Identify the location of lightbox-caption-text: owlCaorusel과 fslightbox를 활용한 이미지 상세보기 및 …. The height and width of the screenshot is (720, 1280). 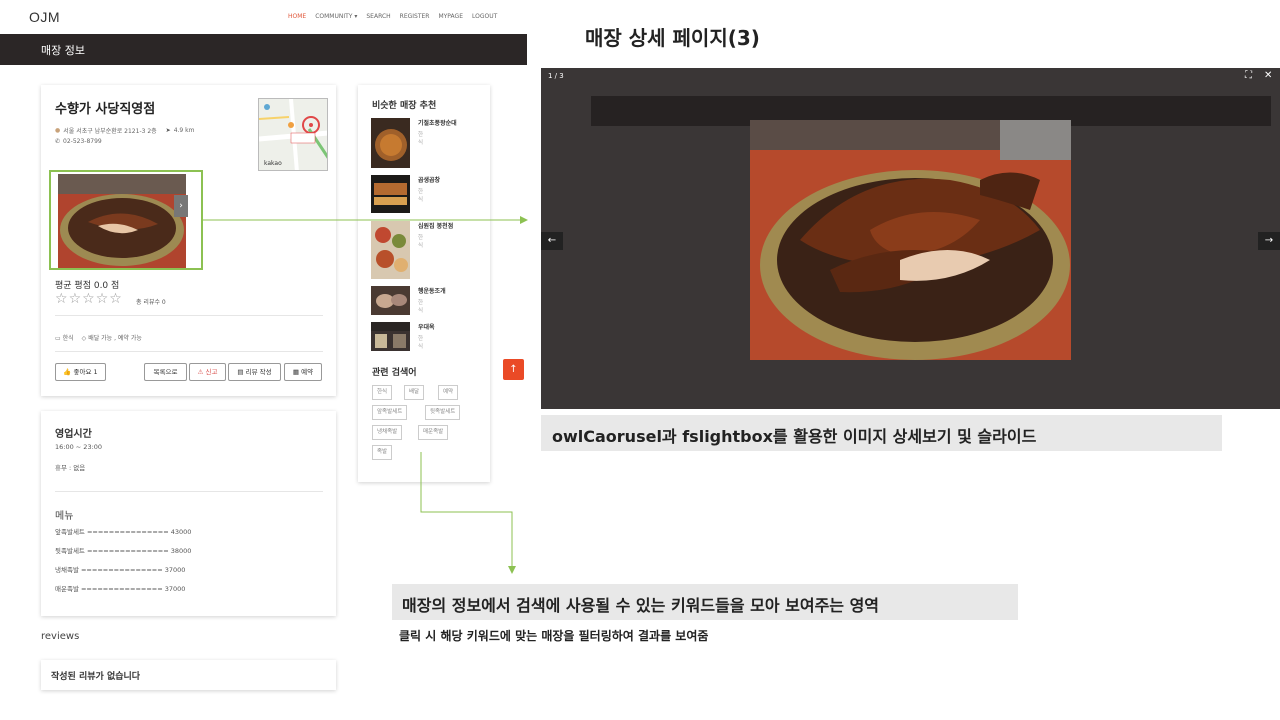
(794, 436).